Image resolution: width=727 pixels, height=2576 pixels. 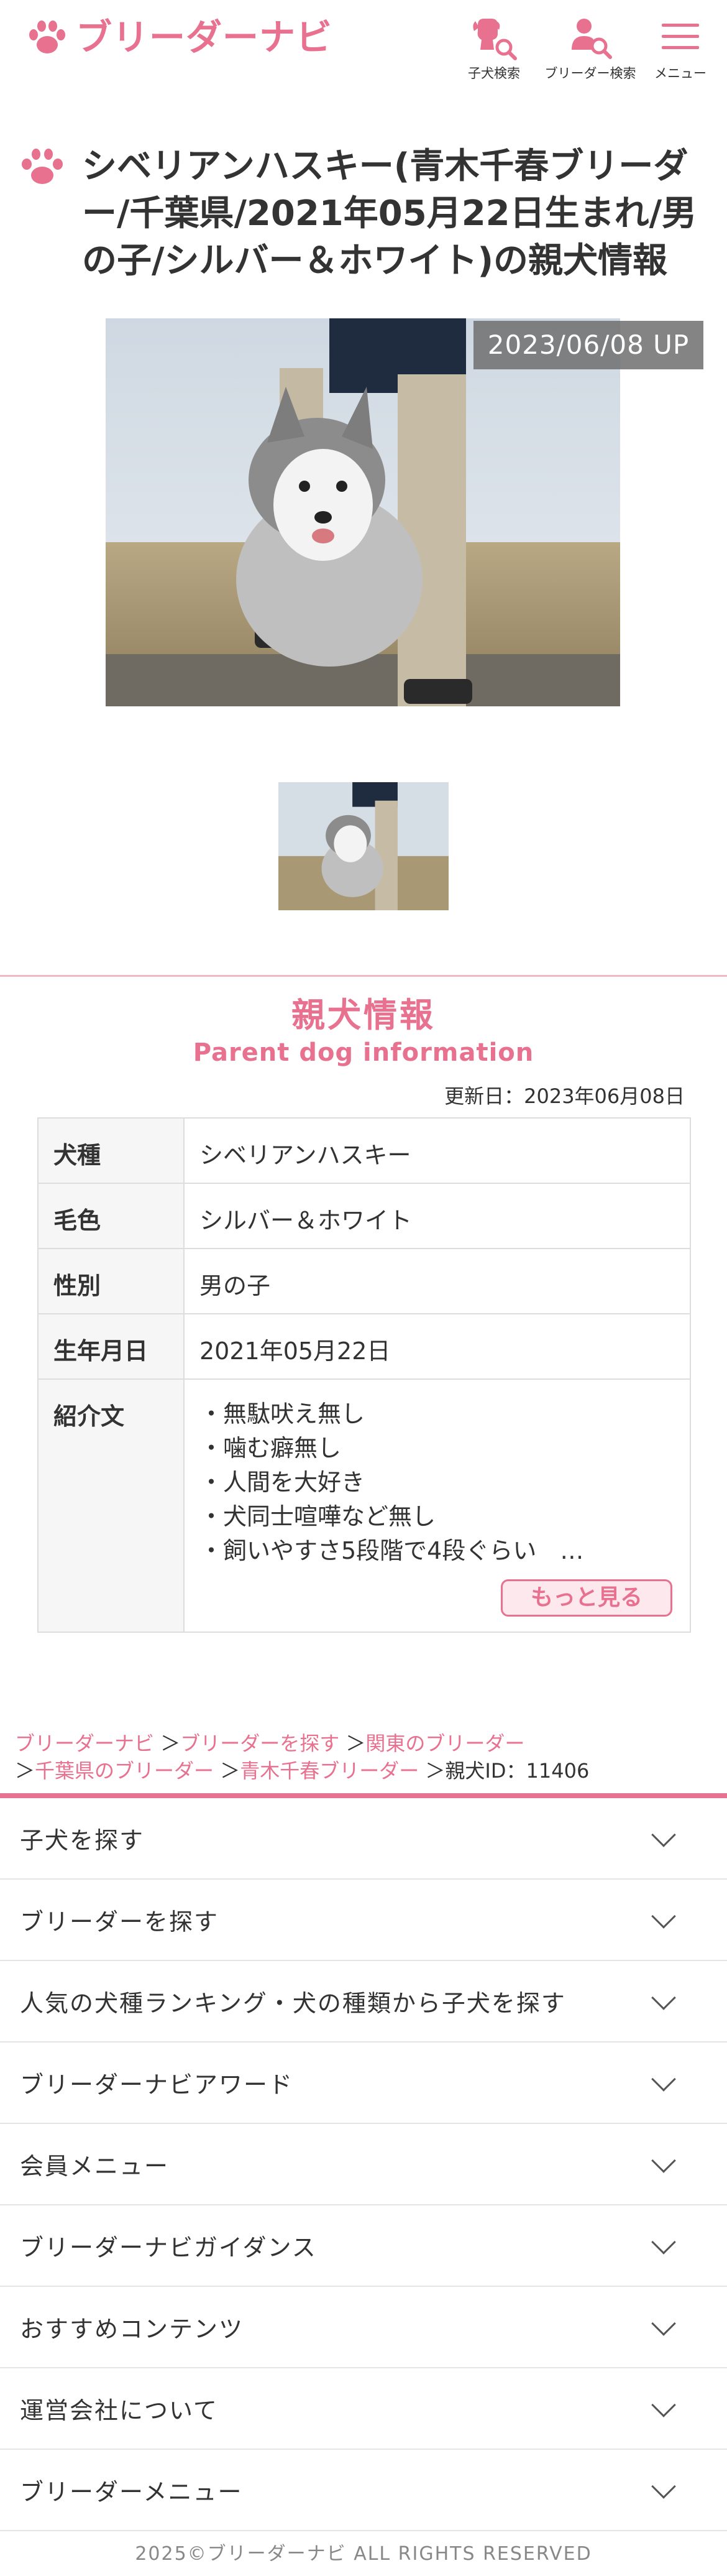 What do you see at coordinates (363, 2246) in the screenshot?
I see `footer-menu-item-guidance: ブリーダーナビガイダンス` at bounding box center [363, 2246].